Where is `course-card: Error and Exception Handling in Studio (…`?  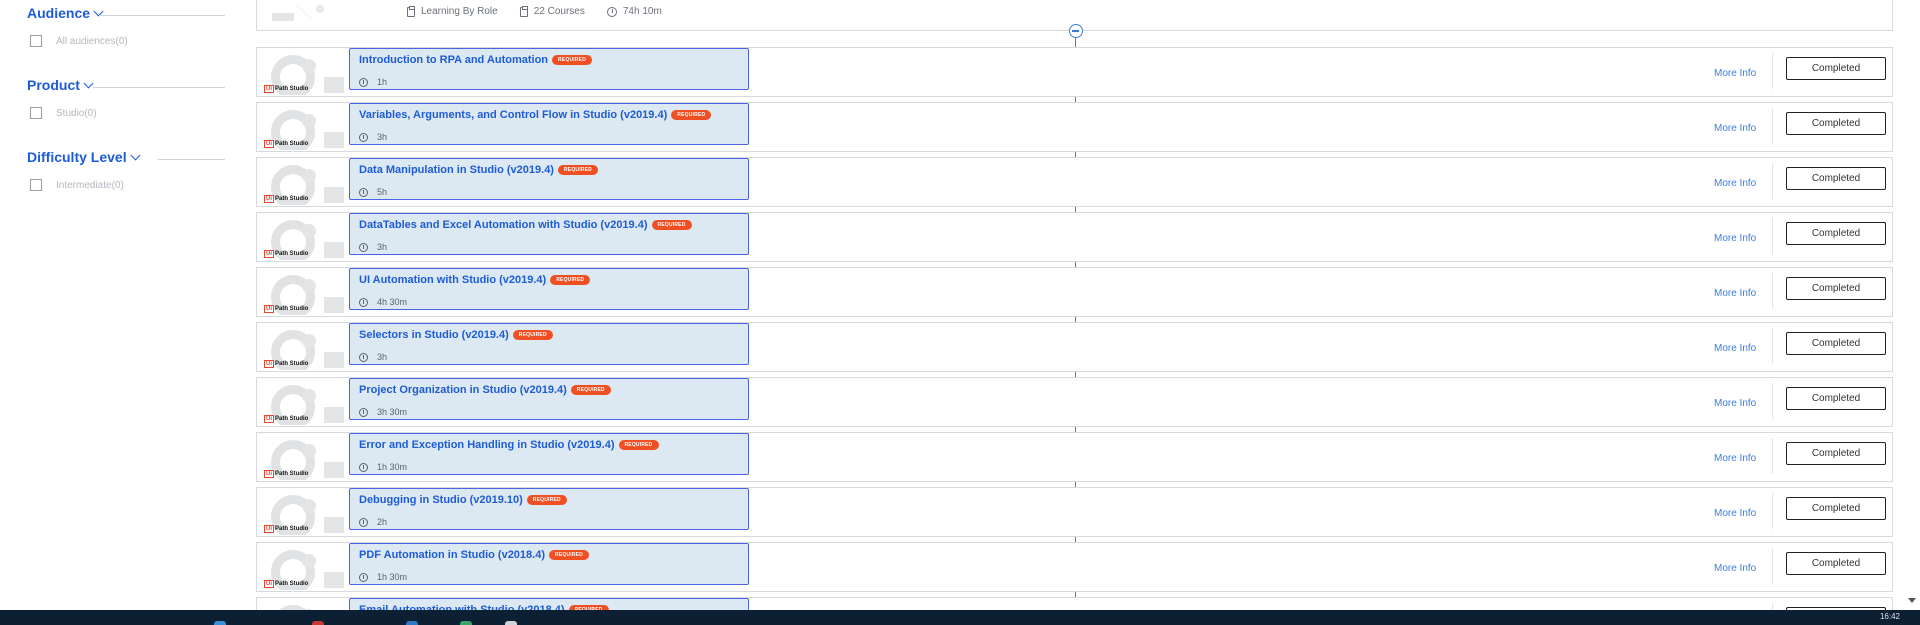 course-card: Error and Exception Handling in Studio (… is located at coordinates (549, 454).